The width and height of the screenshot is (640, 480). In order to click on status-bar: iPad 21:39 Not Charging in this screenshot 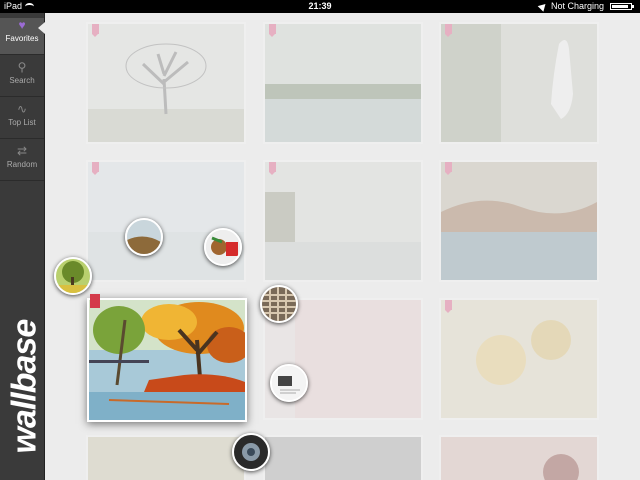, I will do `click(320, 6)`.